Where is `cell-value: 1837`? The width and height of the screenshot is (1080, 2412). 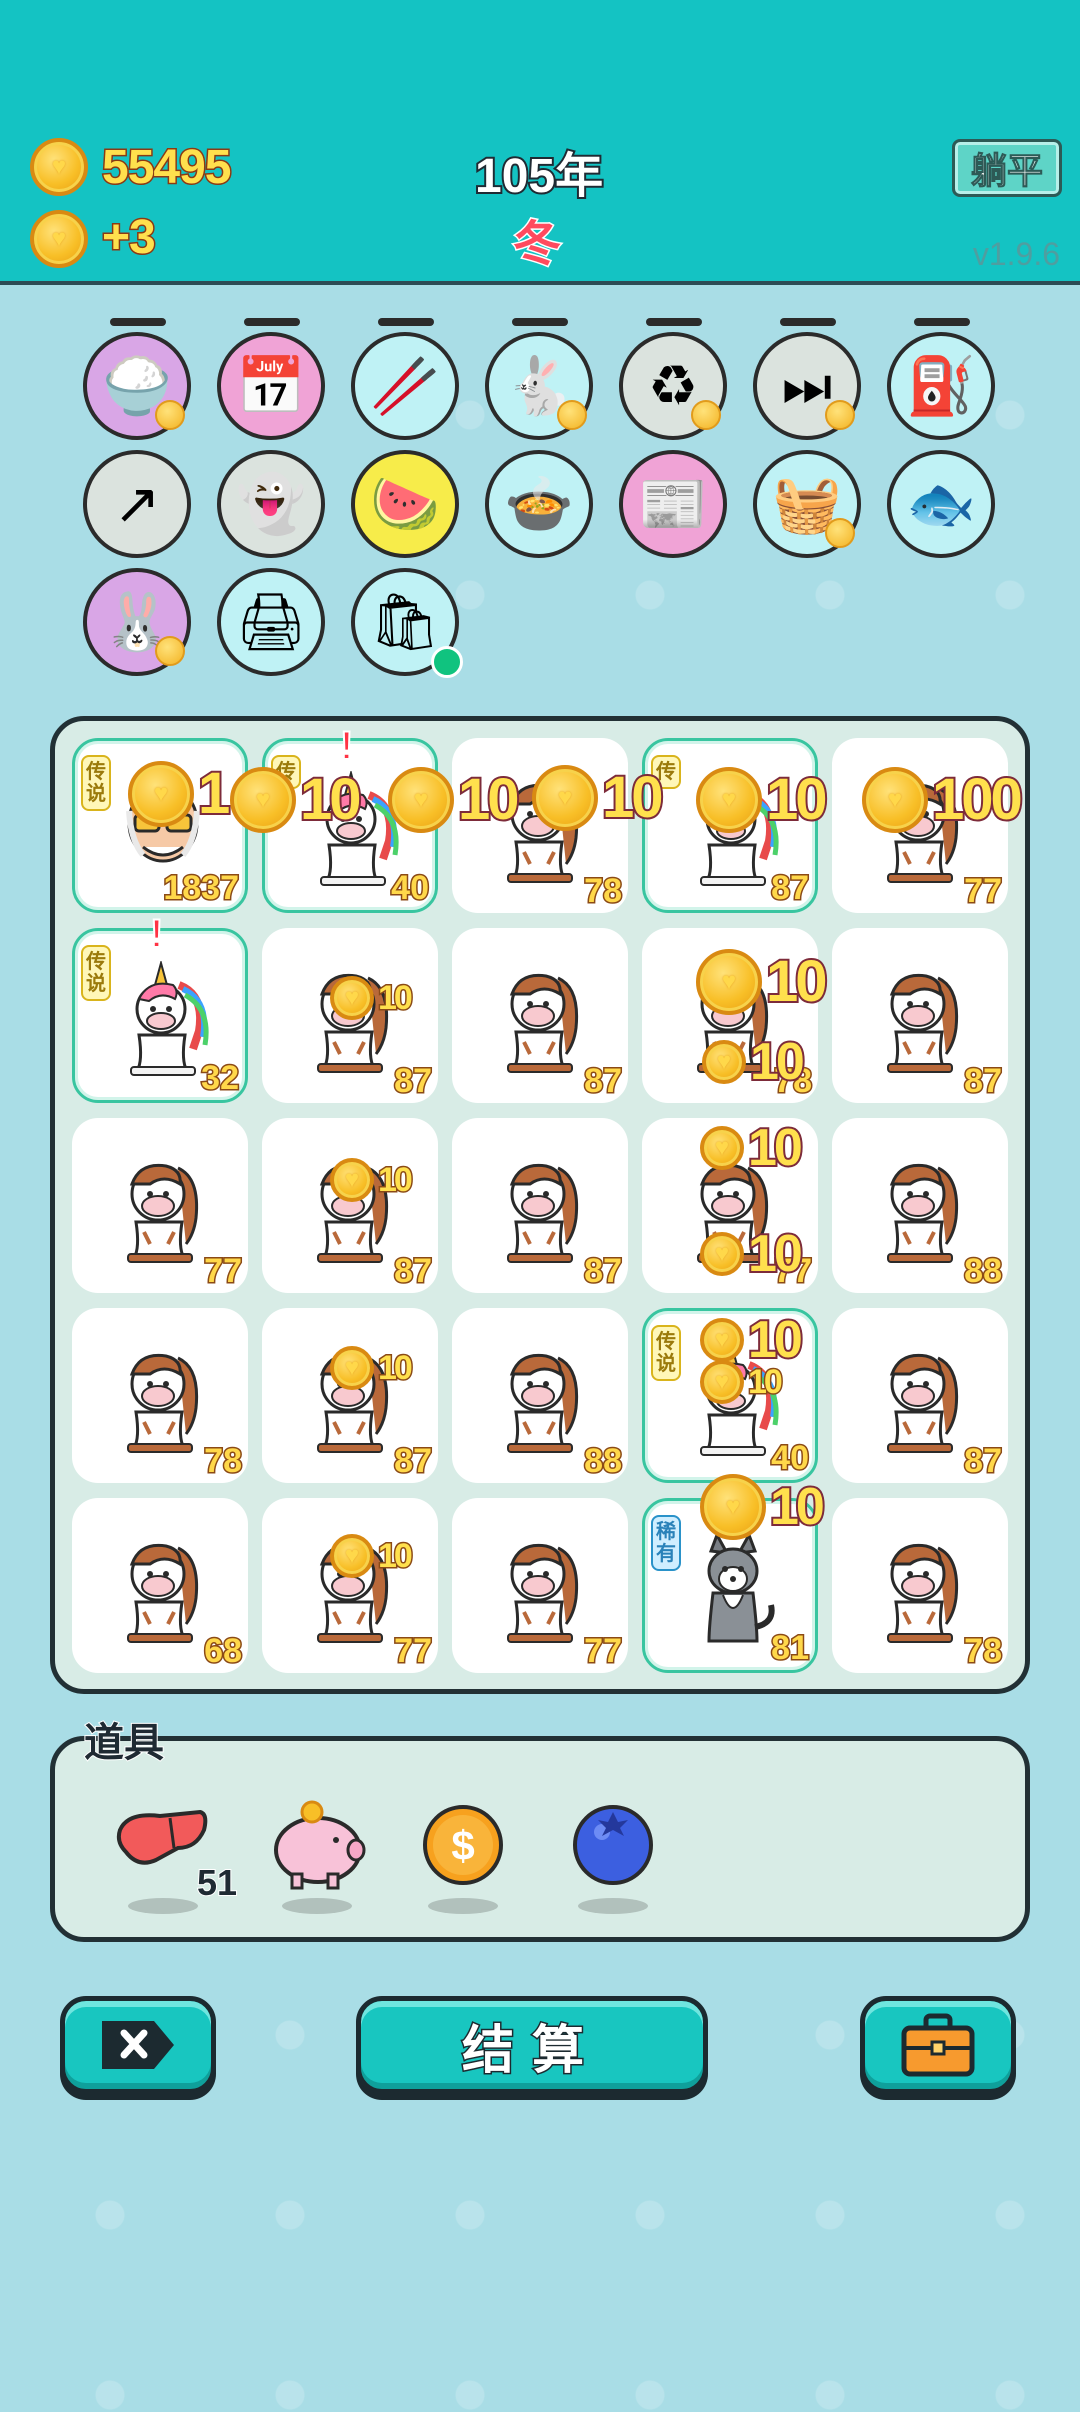
cell-value: 1837 is located at coordinates (201, 888).